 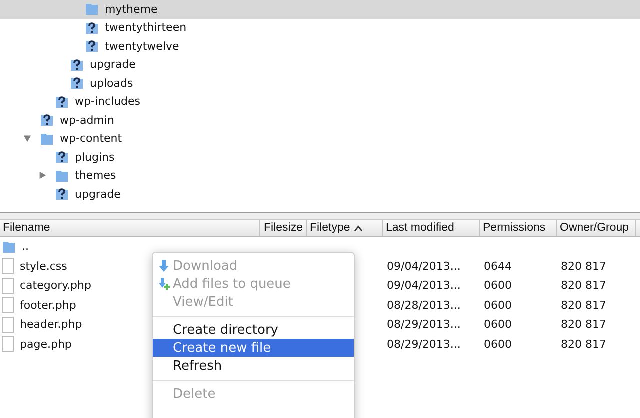 What do you see at coordinates (320, 9) in the screenshot?
I see `tree-item: mytheme` at bounding box center [320, 9].